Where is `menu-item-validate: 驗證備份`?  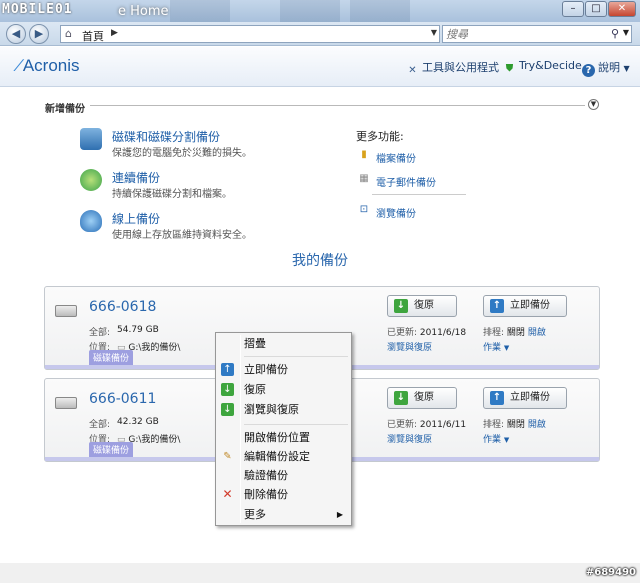 menu-item-validate: 驗證備份 is located at coordinates (283, 475).